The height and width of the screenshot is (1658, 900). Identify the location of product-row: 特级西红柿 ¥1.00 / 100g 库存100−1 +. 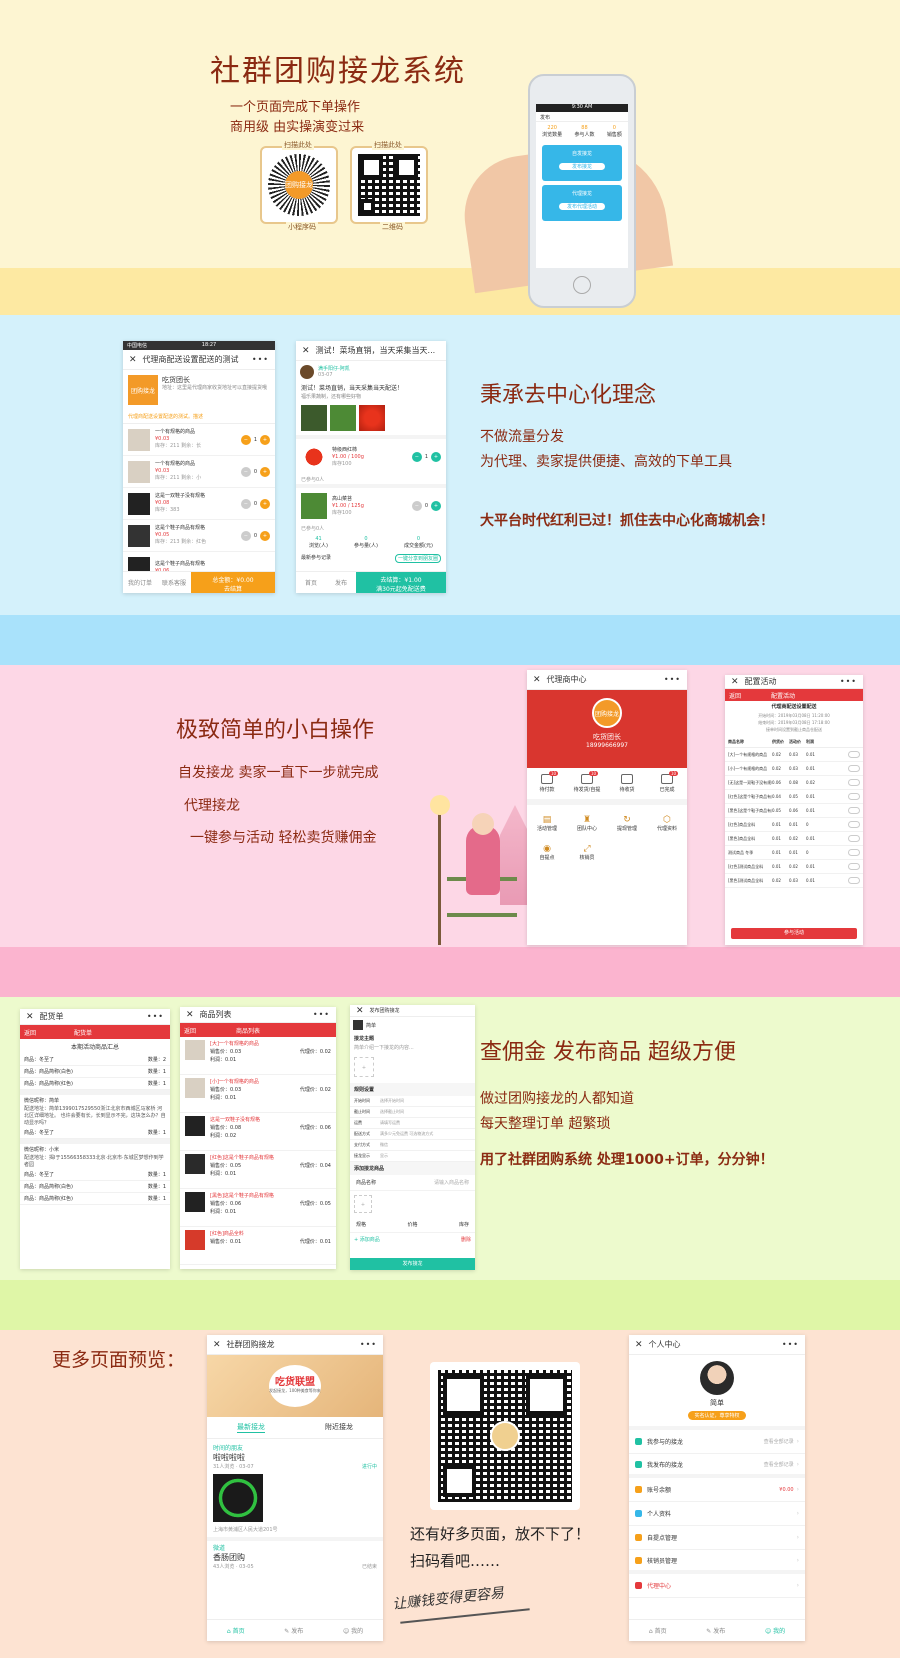
(371, 455).